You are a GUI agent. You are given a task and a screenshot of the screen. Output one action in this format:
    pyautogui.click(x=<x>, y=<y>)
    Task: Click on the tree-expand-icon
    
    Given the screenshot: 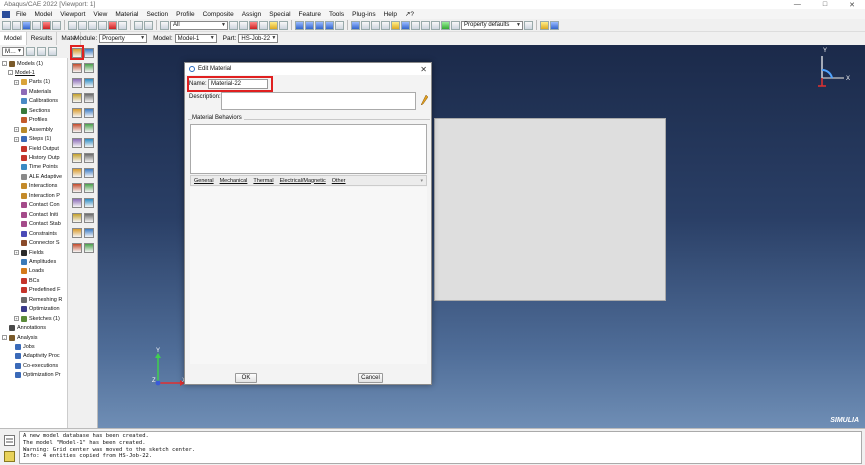 What is the action you would take?
    pyautogui.click(x=30, y=51)
    